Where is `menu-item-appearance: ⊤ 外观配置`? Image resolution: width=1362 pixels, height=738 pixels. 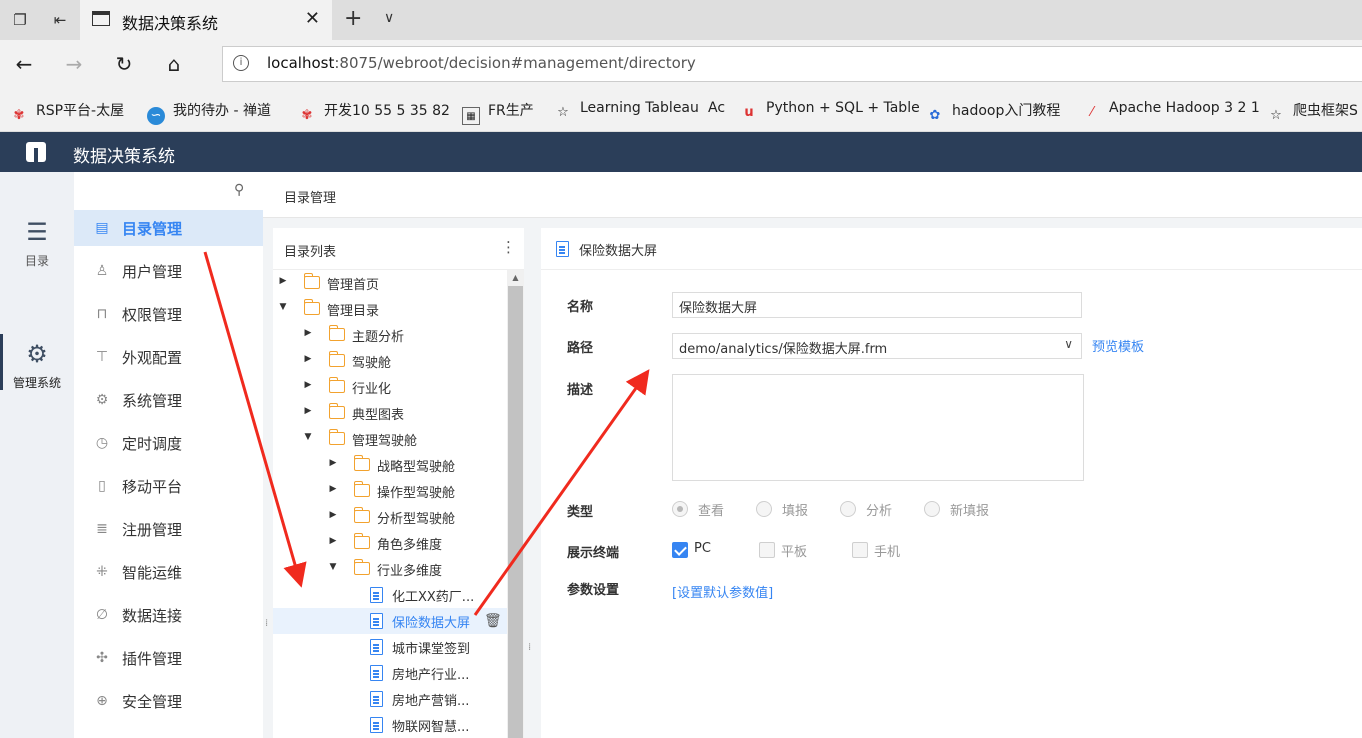
menu-item-appearance: ⊤ 外观配置 is located at coordinates (168, 357).